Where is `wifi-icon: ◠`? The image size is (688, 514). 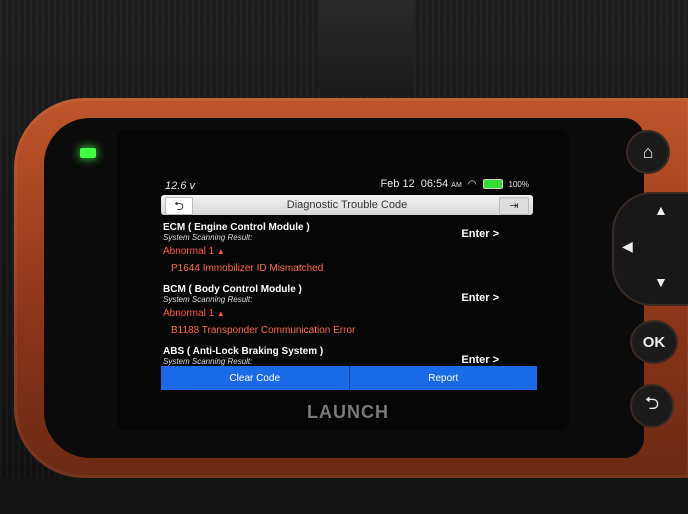 wifi-icon: ◠ is located at coordinates (472, 184).